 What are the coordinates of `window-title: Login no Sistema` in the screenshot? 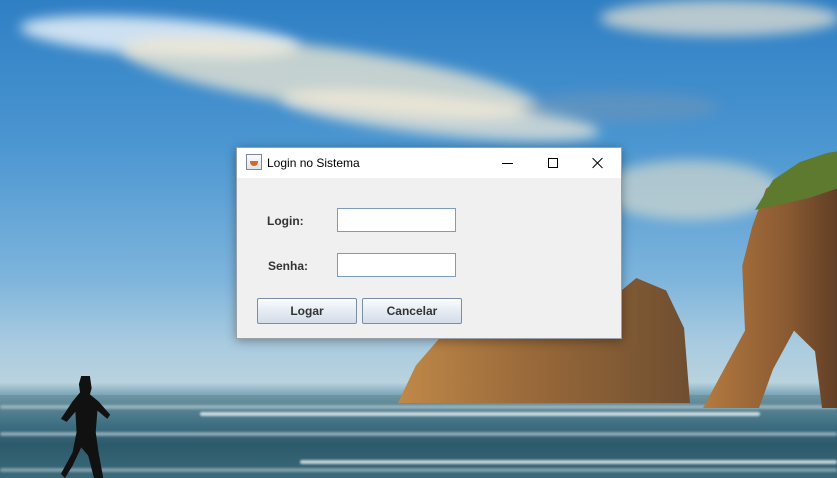 It's located at (313, 163).